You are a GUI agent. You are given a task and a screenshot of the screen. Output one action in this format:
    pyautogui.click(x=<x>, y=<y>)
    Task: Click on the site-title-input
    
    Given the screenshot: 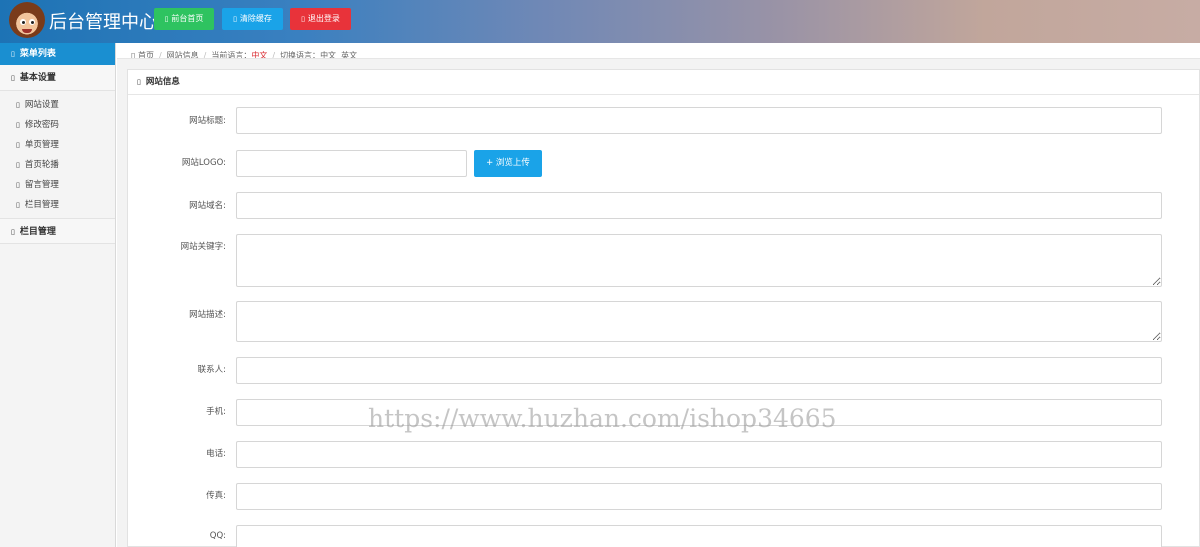 What is the action you would take?
    pyautogui.click(x=699, y=120)
    